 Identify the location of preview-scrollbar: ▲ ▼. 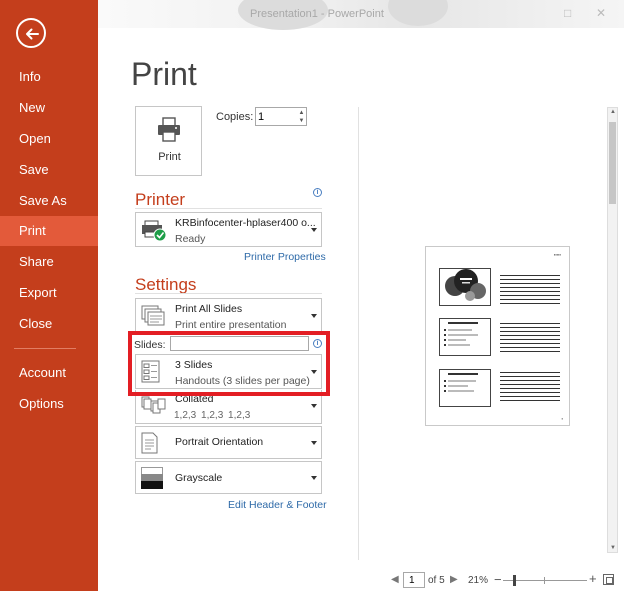
(612, 330).